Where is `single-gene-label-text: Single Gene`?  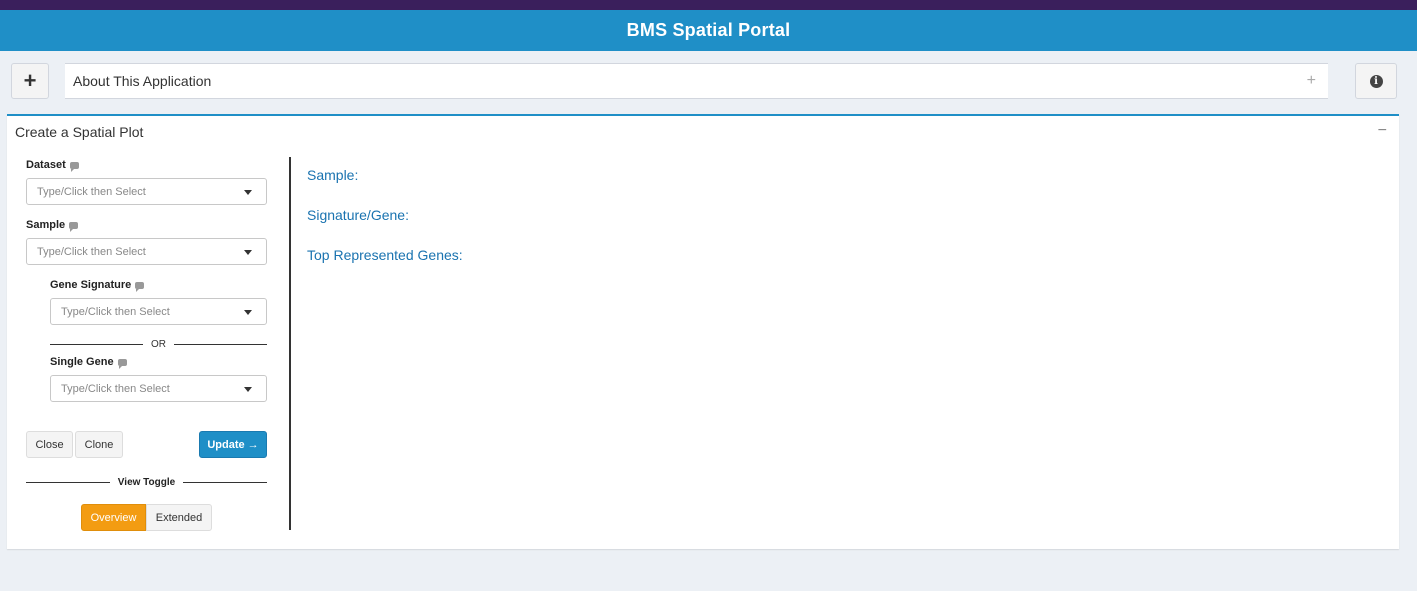
single-gene-label-text: Single Gene is located at coordinates (82, 362).